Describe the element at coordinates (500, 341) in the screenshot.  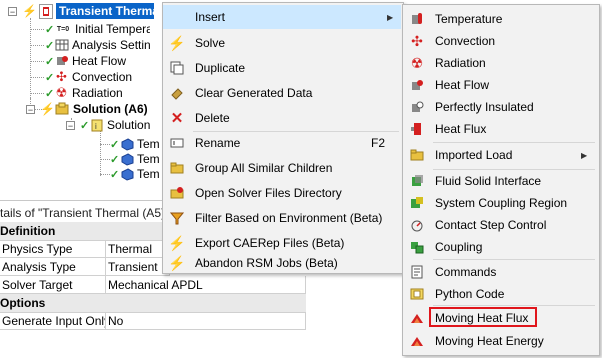
I see `submenu-item-moving-heat-energy: Moving Heat Energy` at that location.